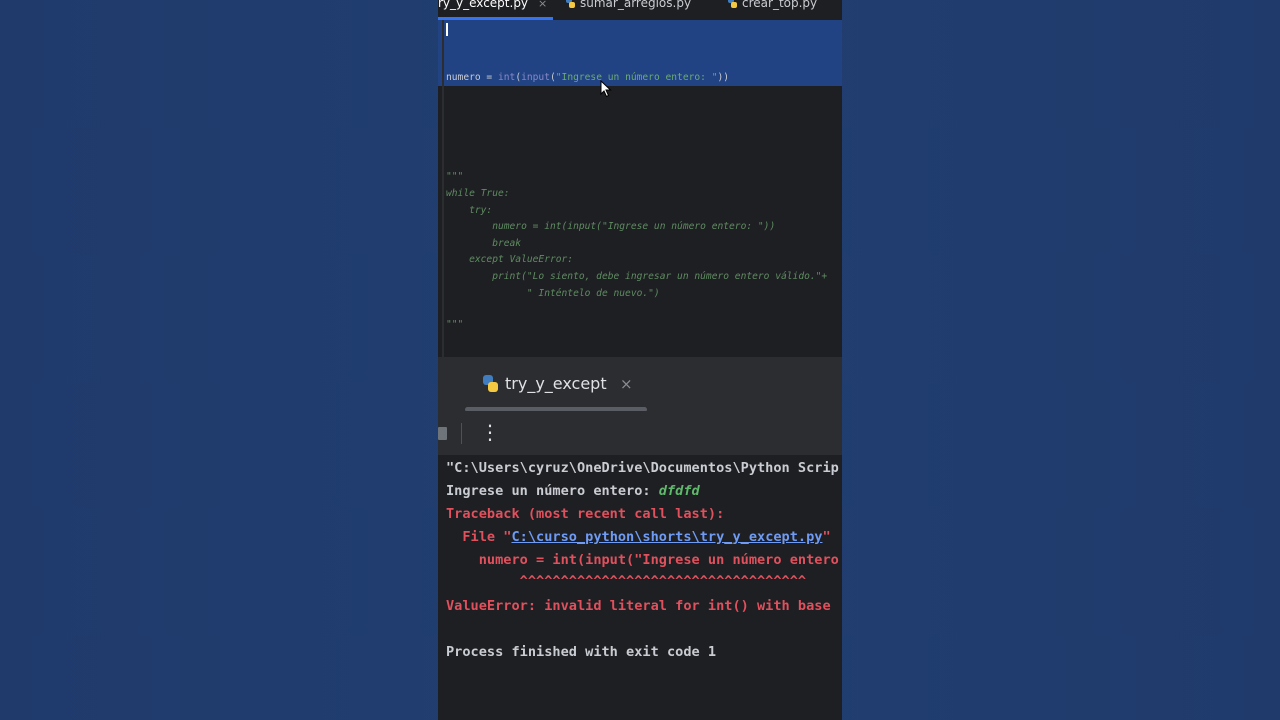 Image resolution: width=1280 pixels, height=720 pixels. Describe the element at coordinates (469, 210) in the screenshot. I see `docstring-line: try:` at that location.